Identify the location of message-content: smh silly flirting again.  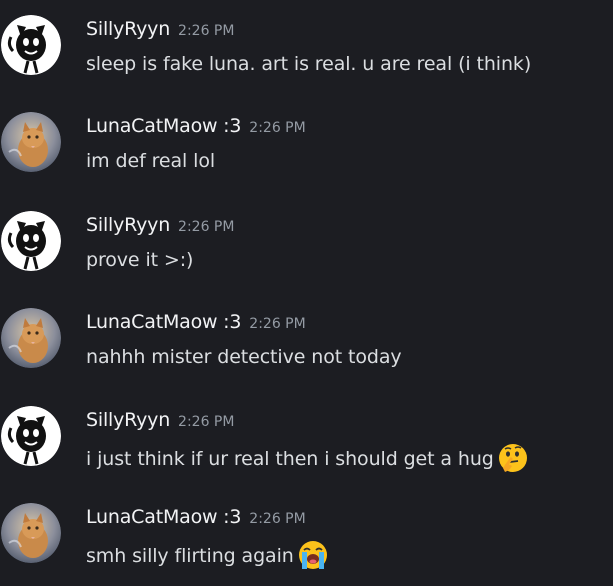
(207, 555).